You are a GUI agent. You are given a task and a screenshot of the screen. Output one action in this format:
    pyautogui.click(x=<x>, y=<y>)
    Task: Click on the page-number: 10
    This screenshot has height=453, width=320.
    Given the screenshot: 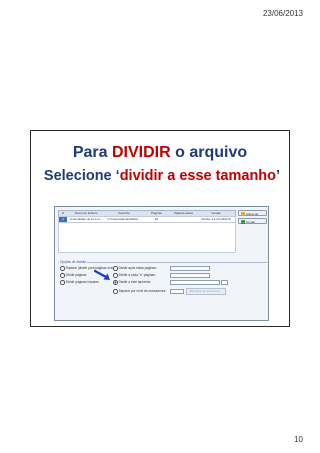 What is the action you would take?
    pyautogui.click(x=298, y=439)
    